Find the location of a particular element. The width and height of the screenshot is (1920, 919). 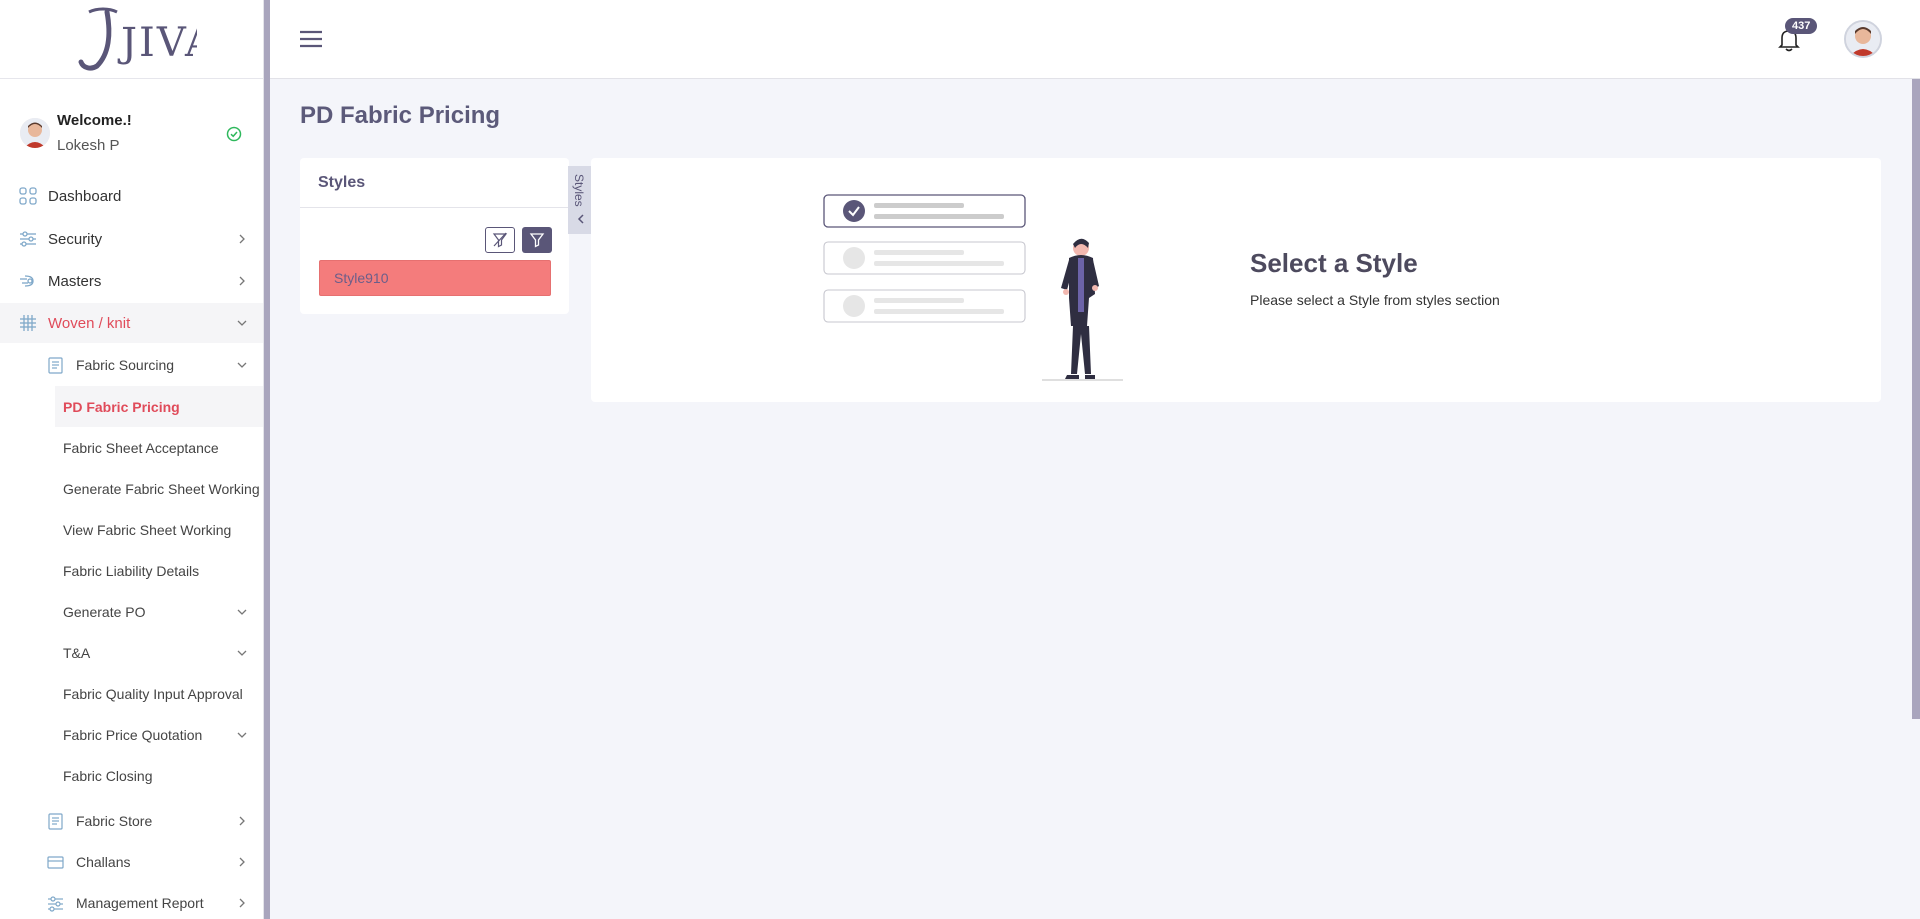

sidebar-item-fabric-sheet-acceptance: Fabric Sheet Acceptance is located at coordinates (159, 447).